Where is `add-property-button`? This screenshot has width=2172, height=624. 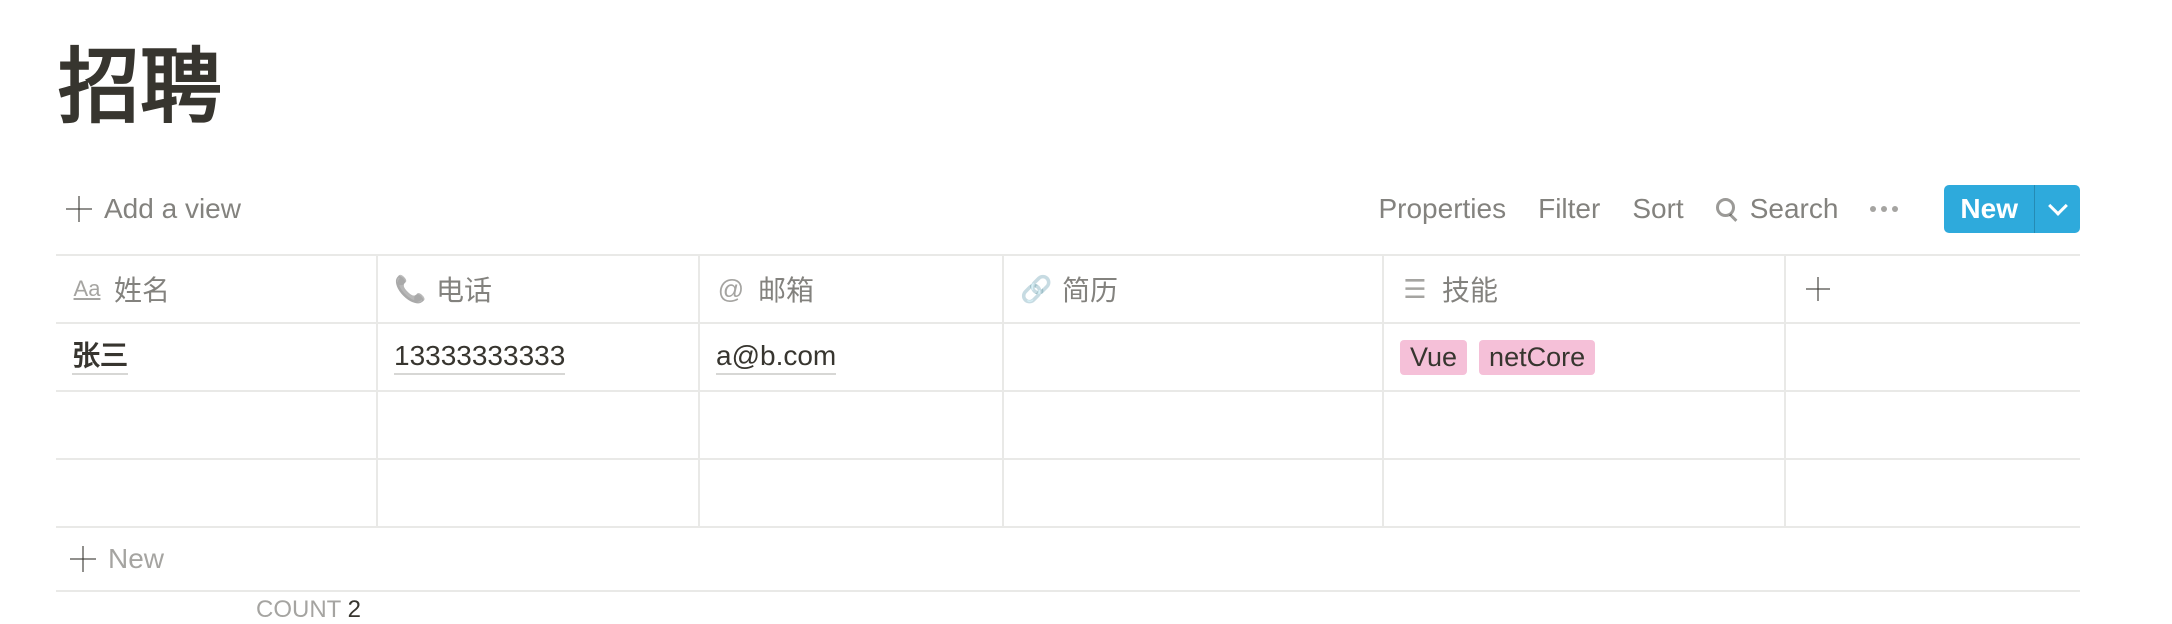
add-property-button is located at coordinates (1933, 289).